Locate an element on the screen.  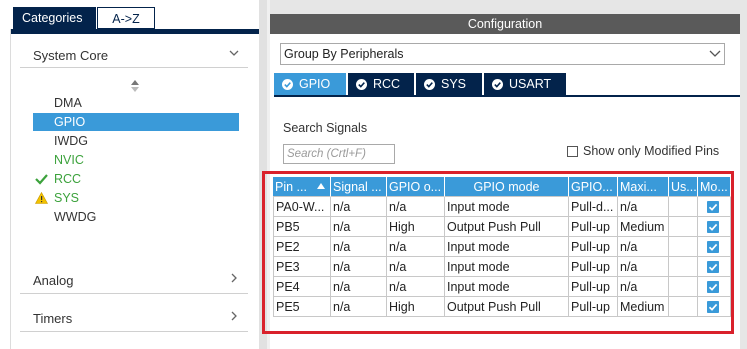
check-icon is located at coordinates (41, 179).